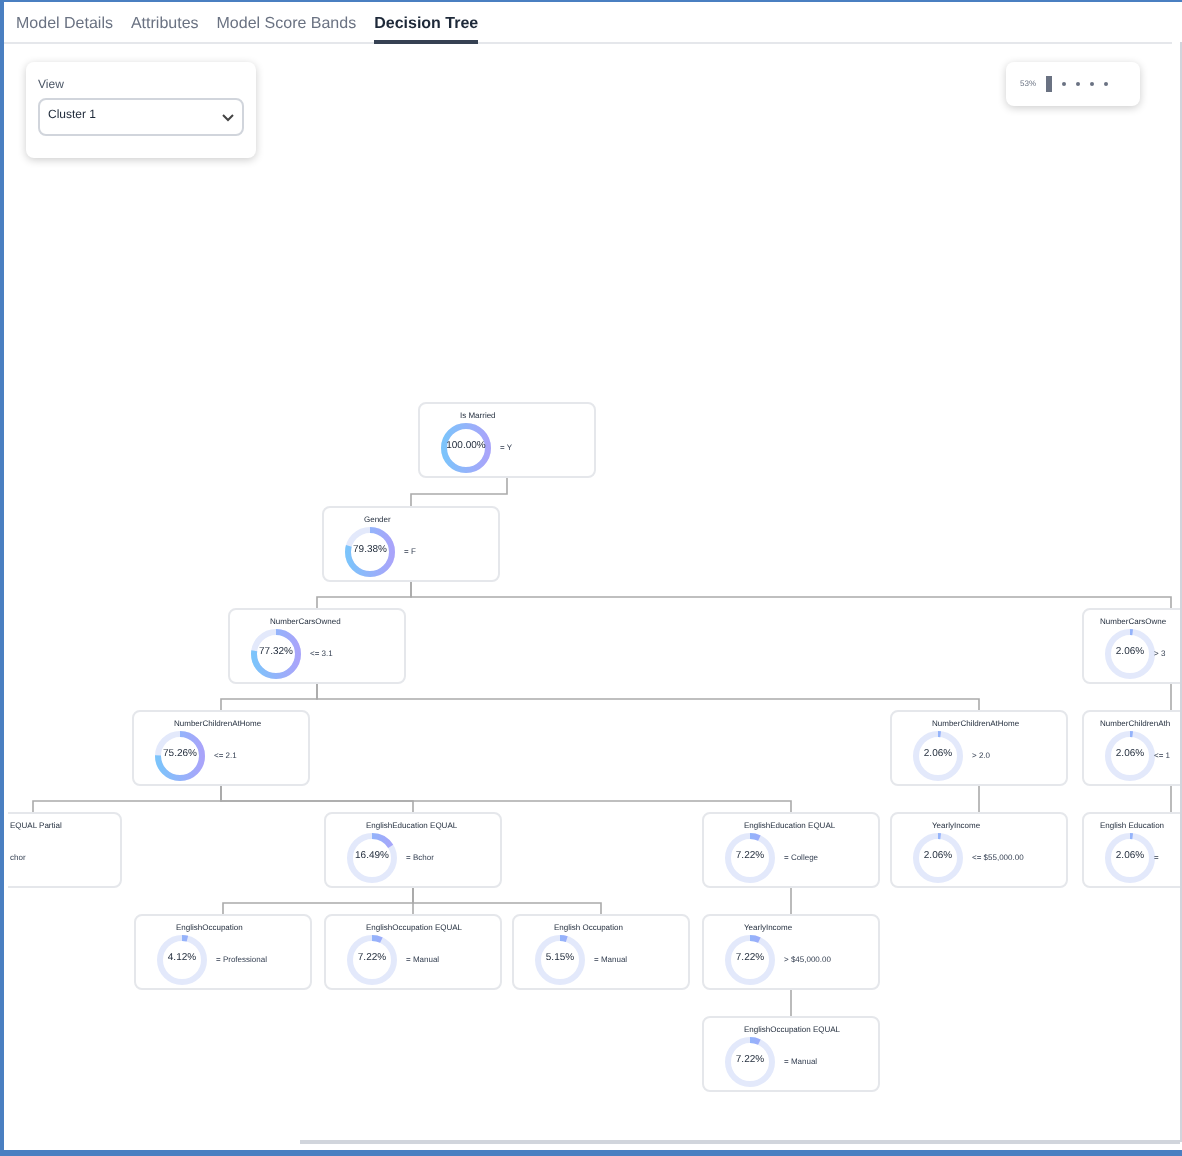  I want to click on zoom-handle, so click(1049, 84).